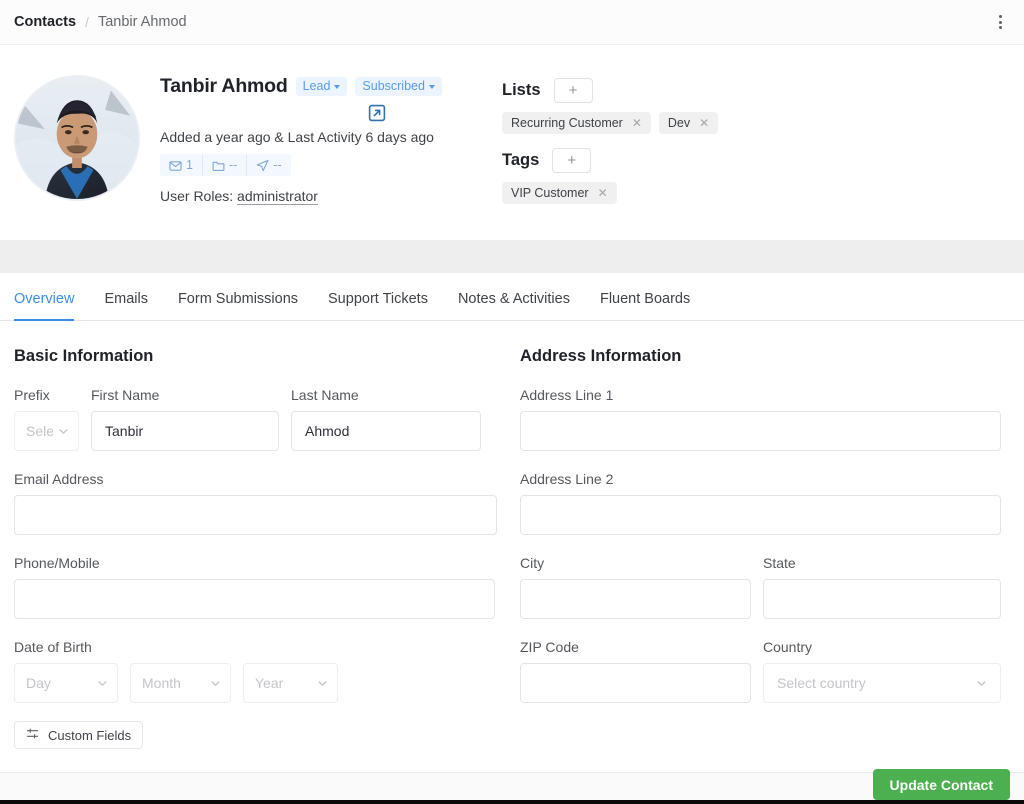 Image resolution: width=1024 pixels, height=804 pixels. I want to click on prefix-select: Select, so click(46, 431).